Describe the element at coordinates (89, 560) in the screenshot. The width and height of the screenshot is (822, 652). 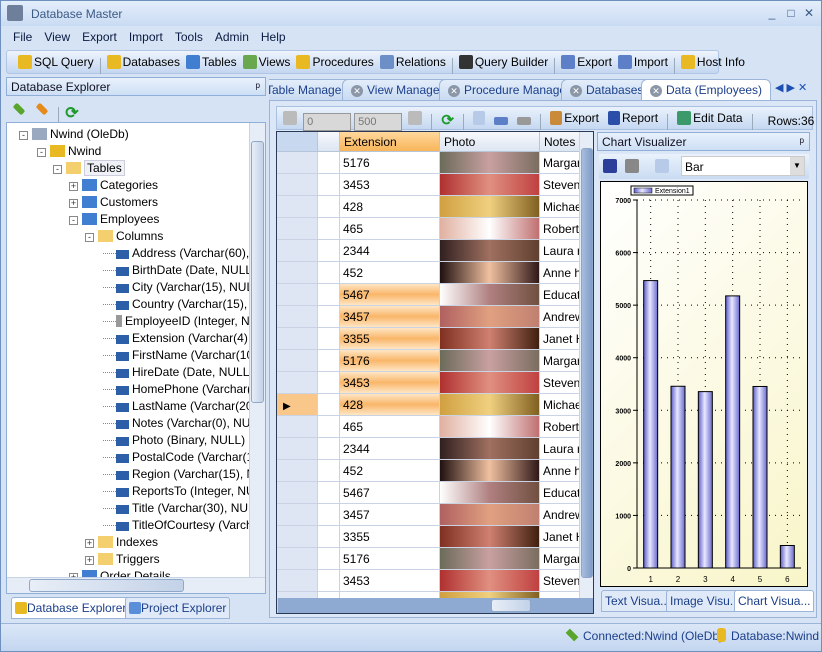
I see `expand-icon: +` at that location.